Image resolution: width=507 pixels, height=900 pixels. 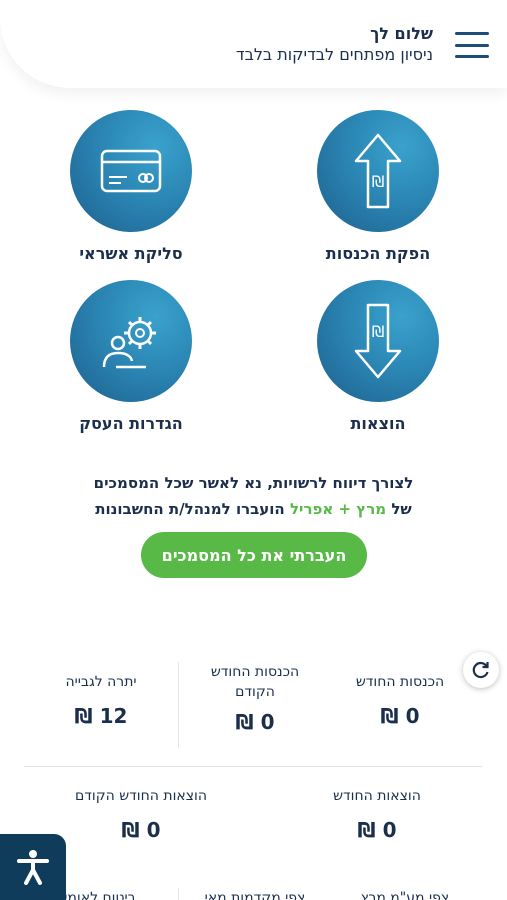 I want to click on tile-business-settings: הגדרות העסק, so click(x=131, y=356).